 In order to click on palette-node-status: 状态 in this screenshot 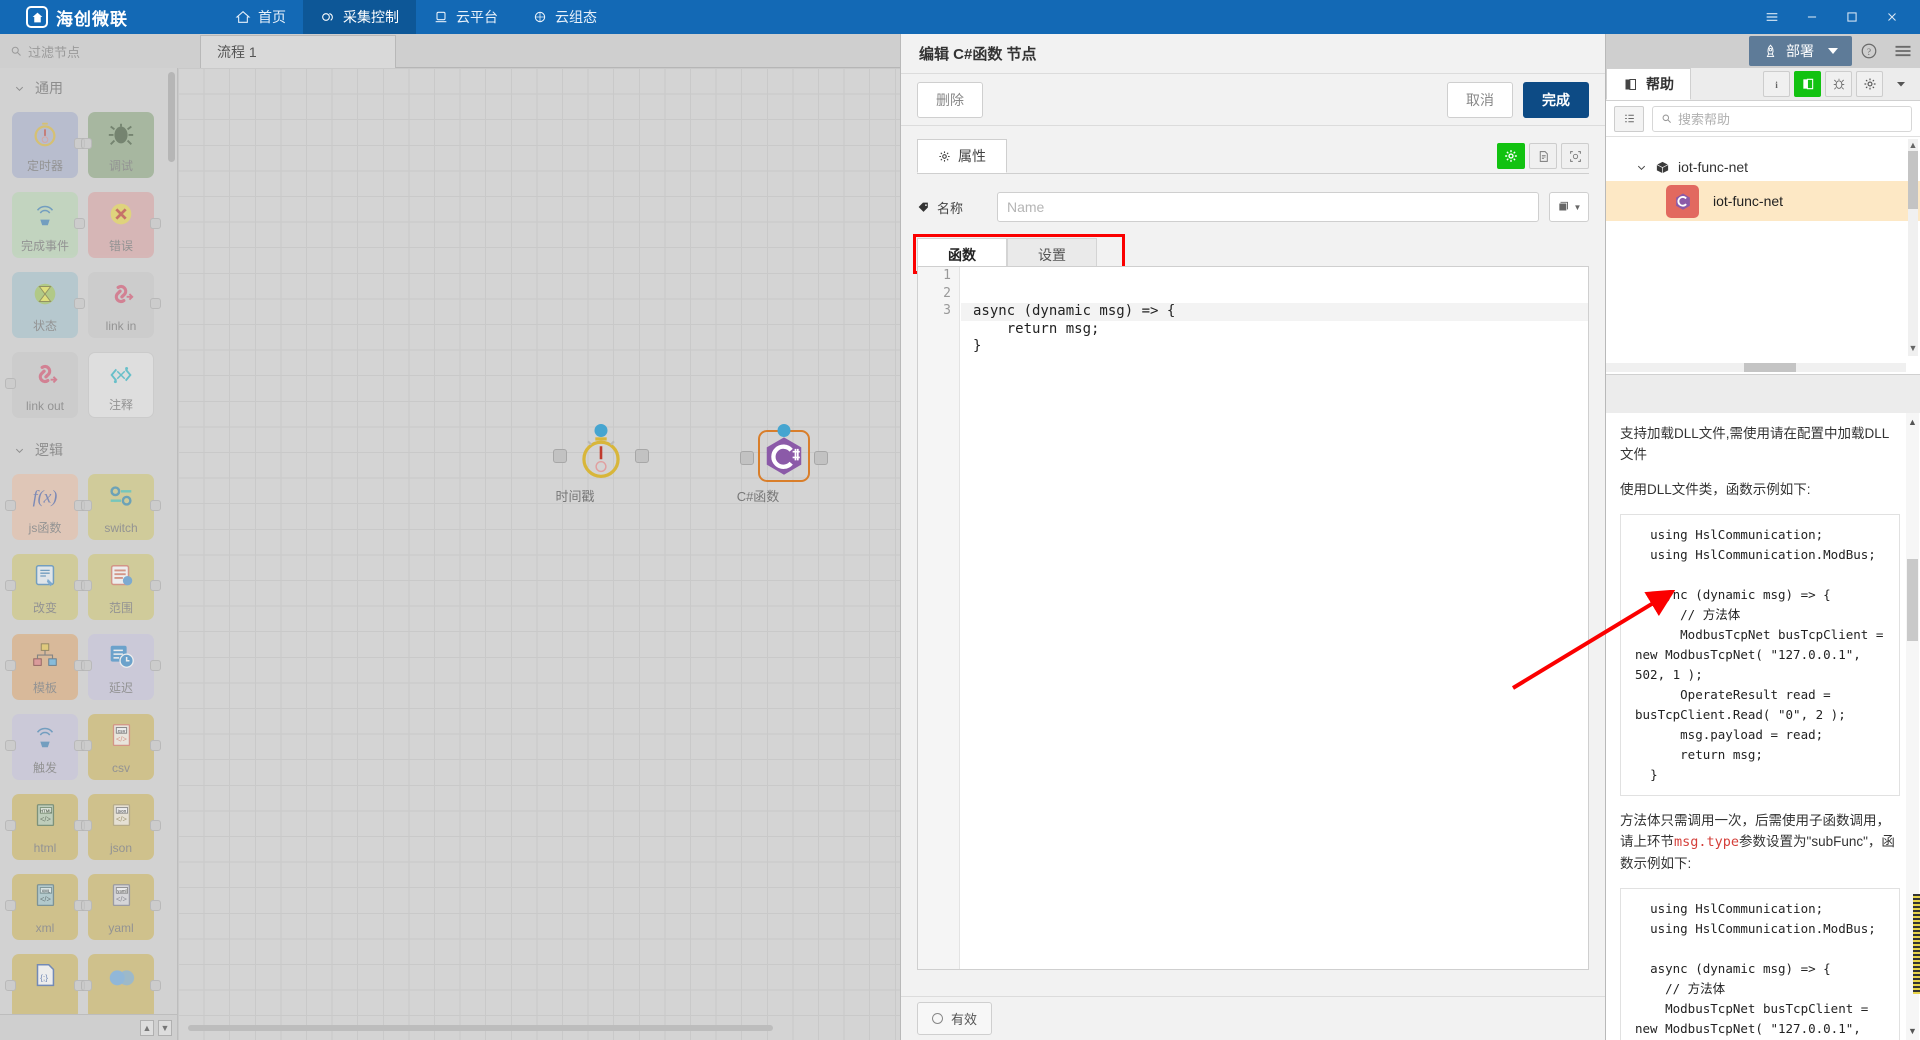, I will do `click(48, 305)`.